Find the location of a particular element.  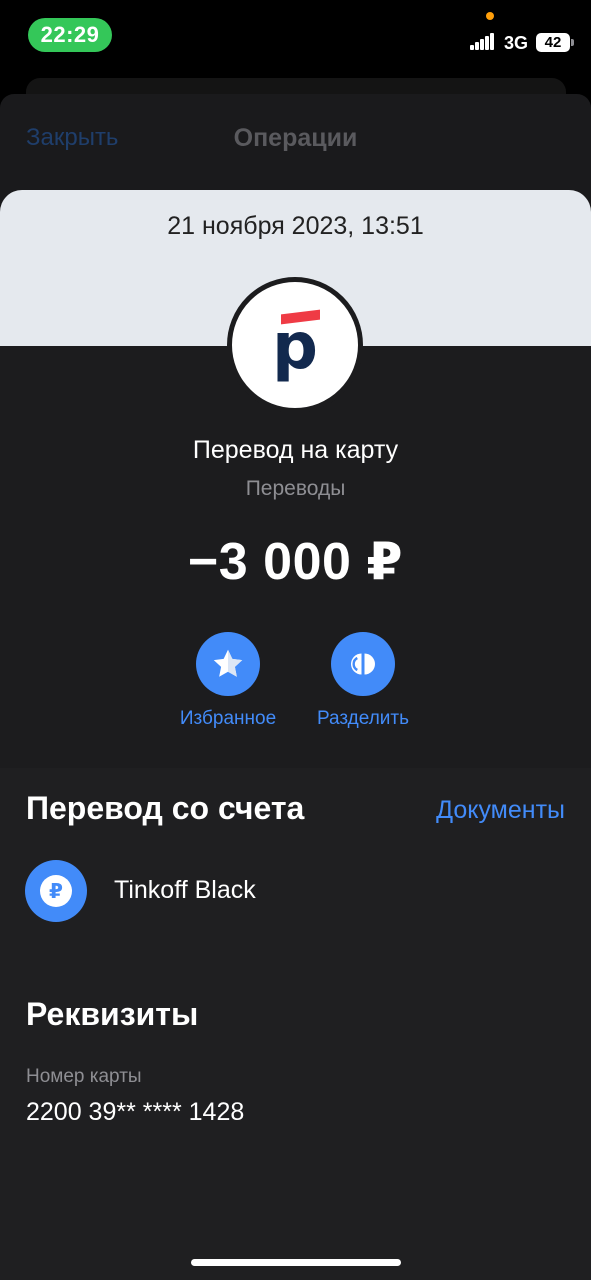

split-label: Разделить is located at coordinates (362, 718).